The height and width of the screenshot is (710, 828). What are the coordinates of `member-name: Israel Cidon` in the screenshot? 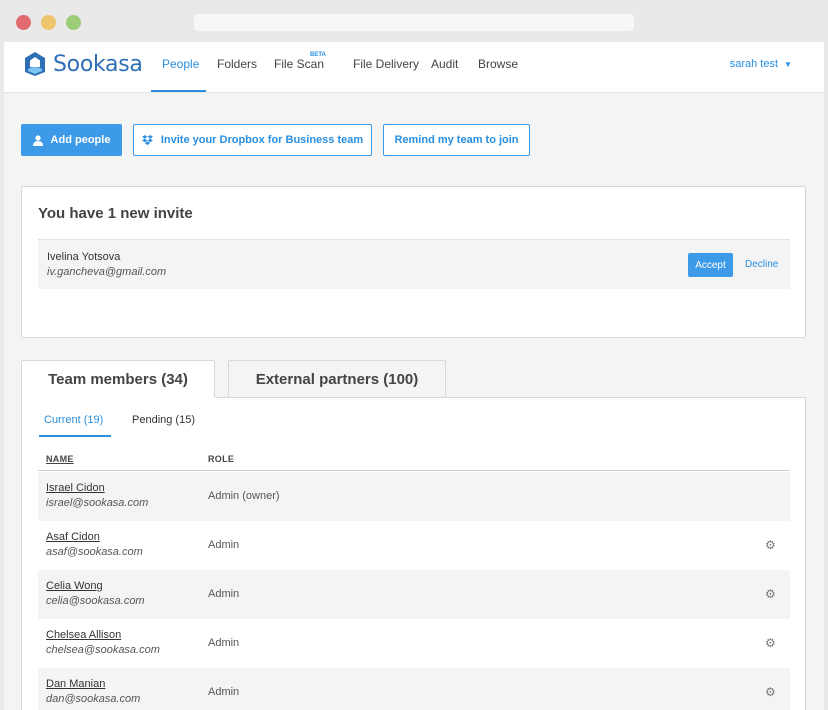 It's located at (75, 488).